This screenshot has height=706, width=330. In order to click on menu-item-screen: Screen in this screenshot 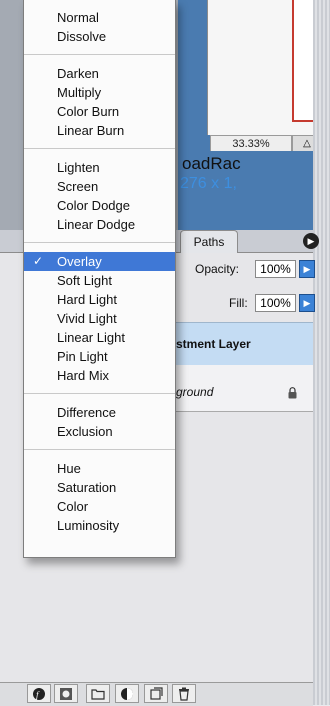, I will do `click(99, 186)`.